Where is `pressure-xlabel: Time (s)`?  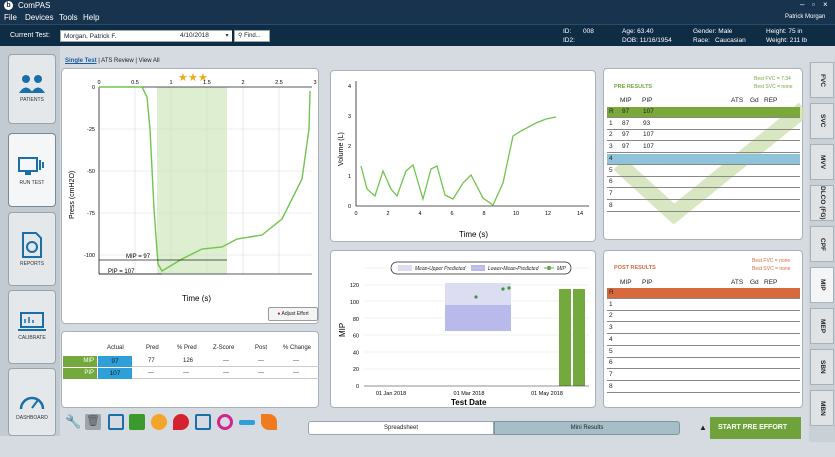
pressure-xlabel: Time (s) is located at coordinates (196, 298).